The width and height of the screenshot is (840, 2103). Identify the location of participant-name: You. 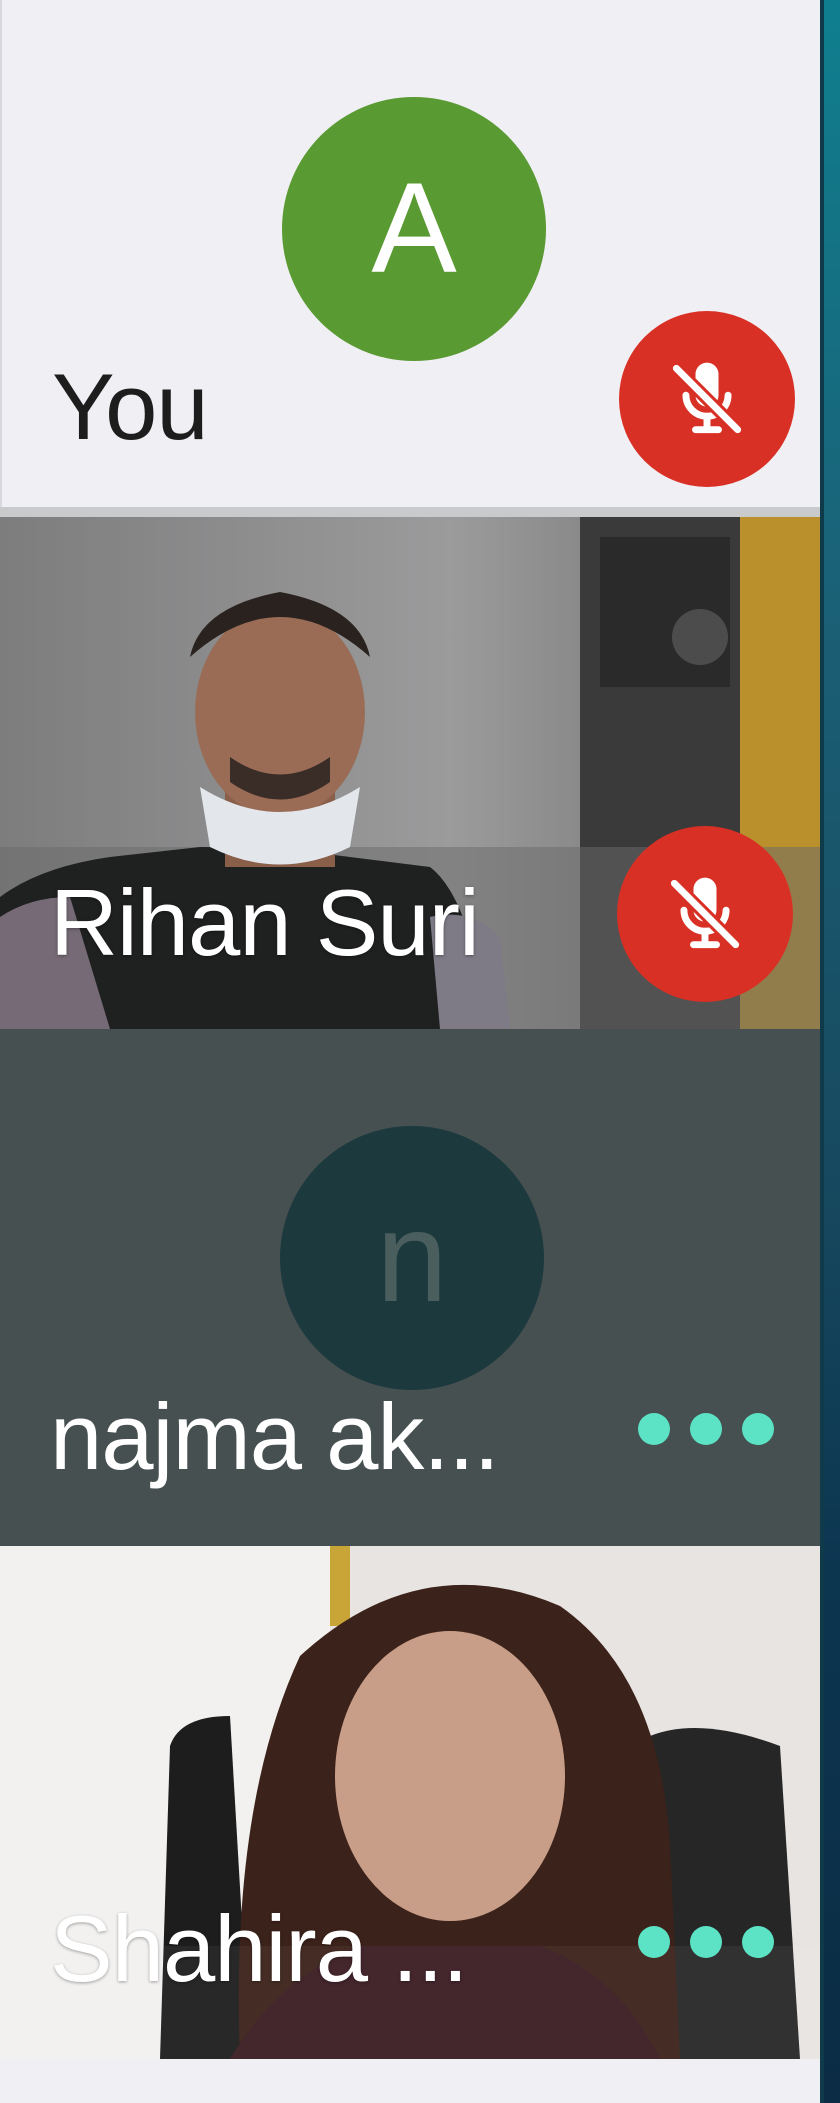
(130, 406).